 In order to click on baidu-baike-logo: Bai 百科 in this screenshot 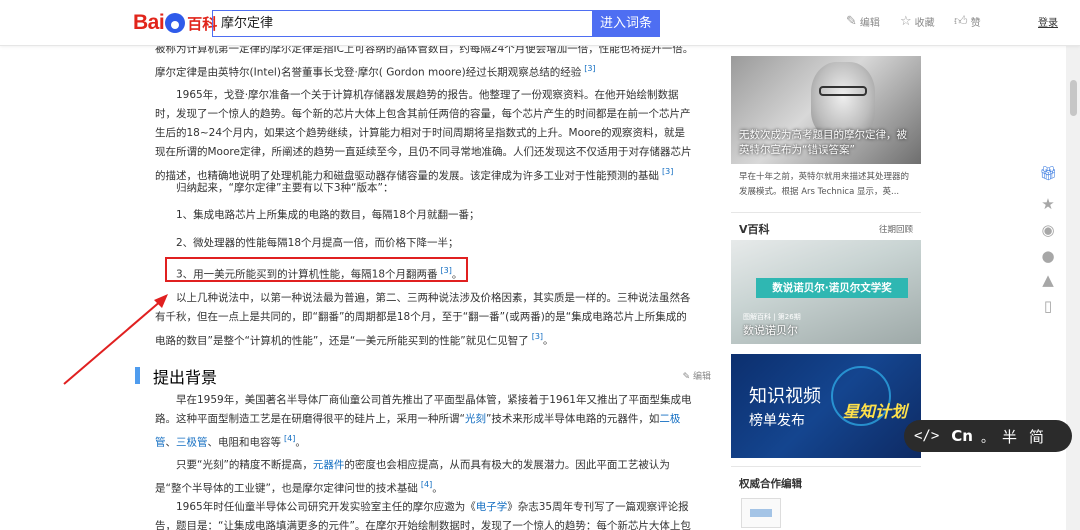, I will do `click(175, 23)`.